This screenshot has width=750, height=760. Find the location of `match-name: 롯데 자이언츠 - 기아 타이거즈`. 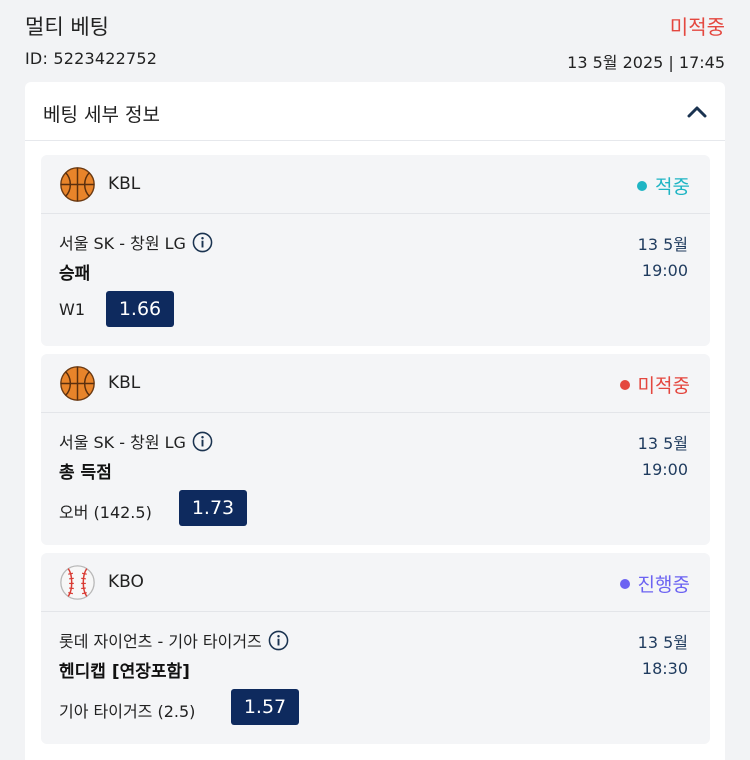

match-name: 롯데 자이언츠 - 기아 타이거즈 is located at coordinates (174, 640).